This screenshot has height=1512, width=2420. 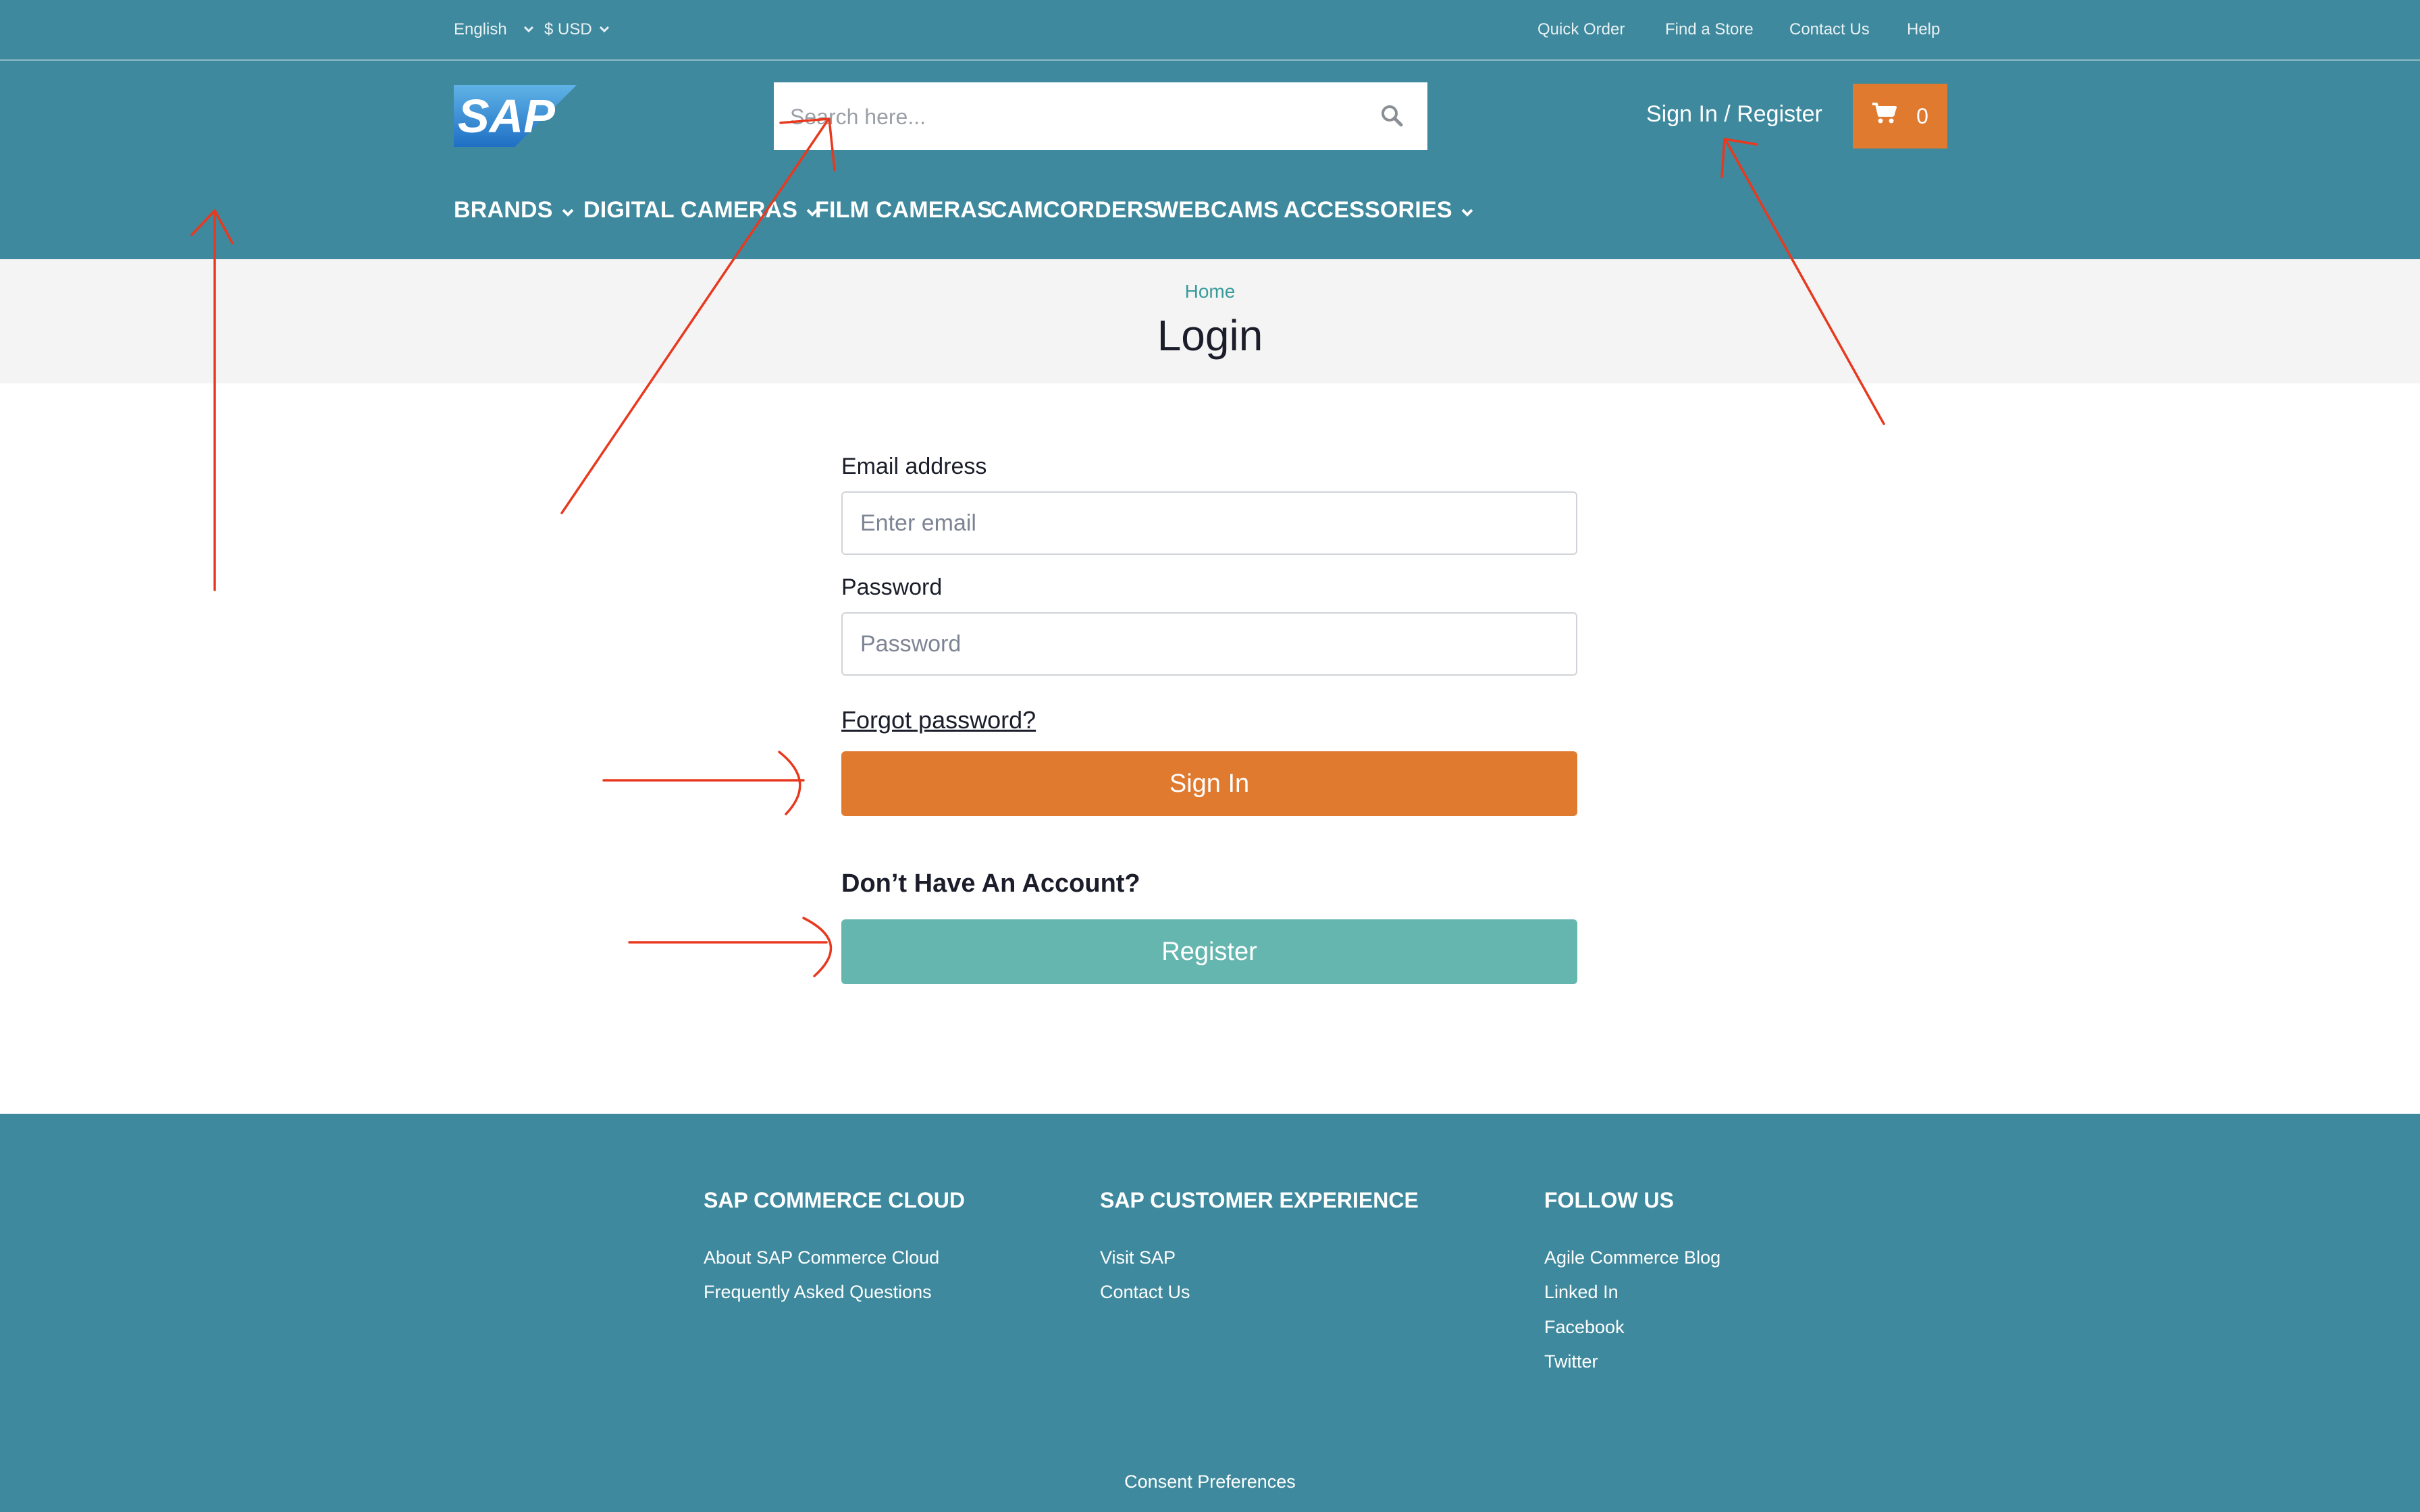 I want to click on currency-selector: $ USD, so click(x=577, y=29).